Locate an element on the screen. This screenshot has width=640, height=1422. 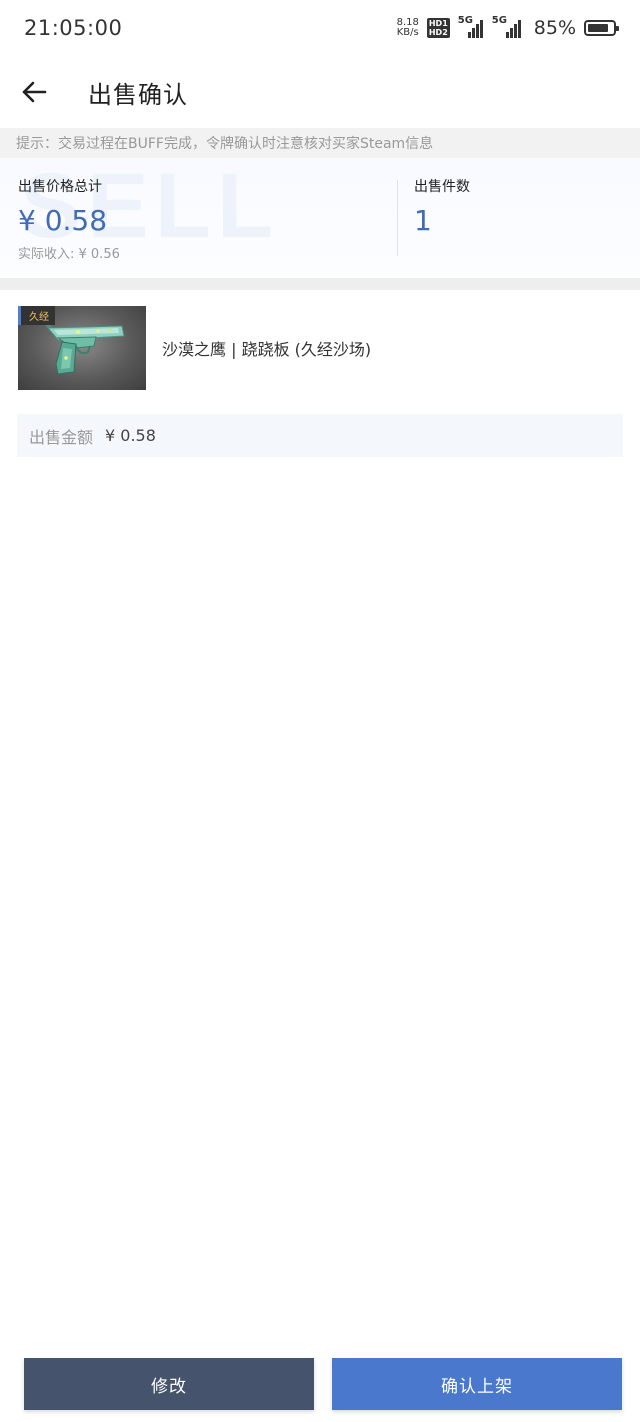
modify-button: 修改 is located at coordinates (169, 1384).